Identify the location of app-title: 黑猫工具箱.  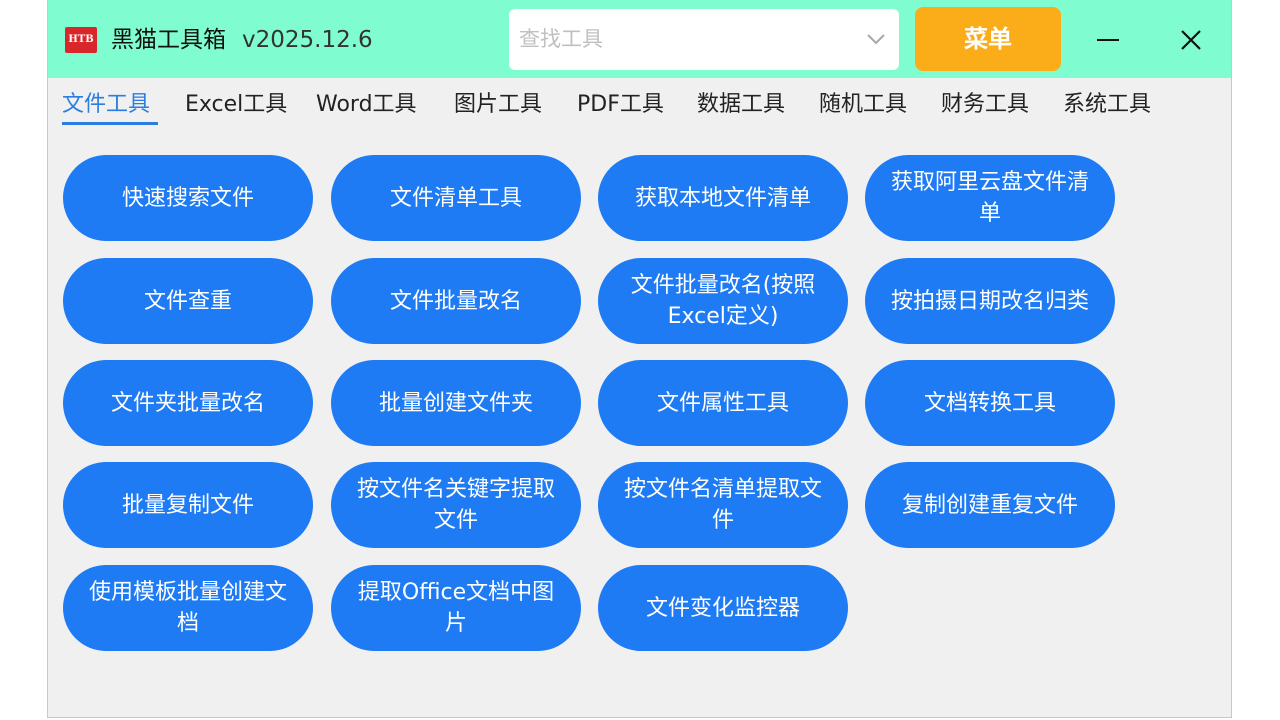
(168, 40).